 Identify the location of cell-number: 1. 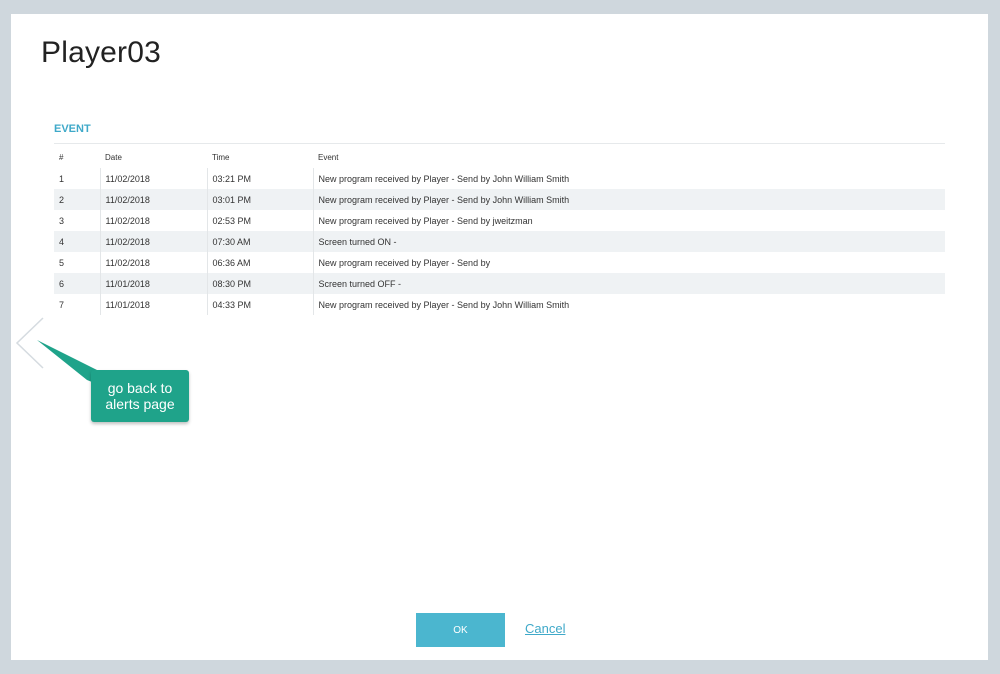
(62, 178).